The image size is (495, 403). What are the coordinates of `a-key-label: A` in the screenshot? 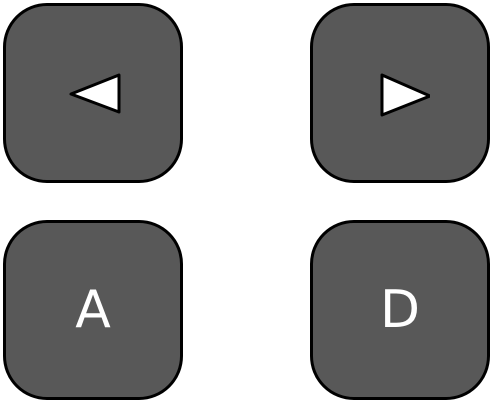 It's located at (93, 310).